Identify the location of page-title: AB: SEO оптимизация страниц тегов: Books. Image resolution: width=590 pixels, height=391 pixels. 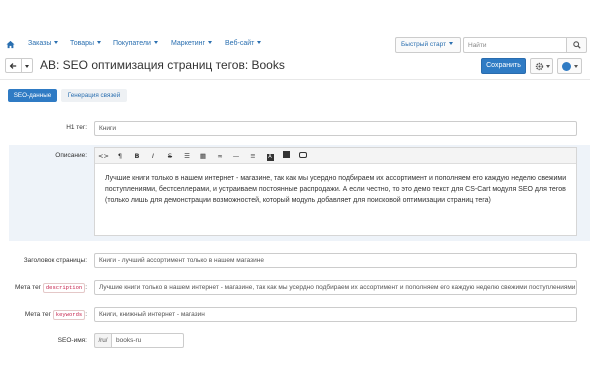
(162, 65).